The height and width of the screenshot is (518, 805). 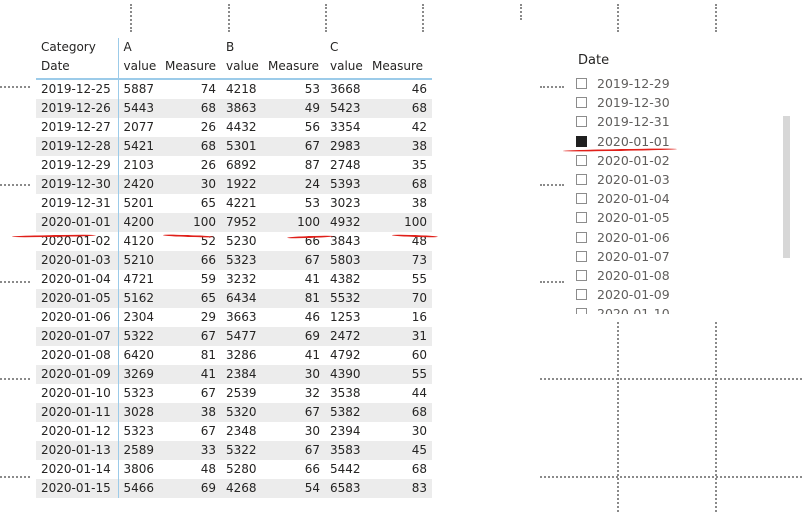 I want to click on measure-cell: 67, so click(x=294, y=450).